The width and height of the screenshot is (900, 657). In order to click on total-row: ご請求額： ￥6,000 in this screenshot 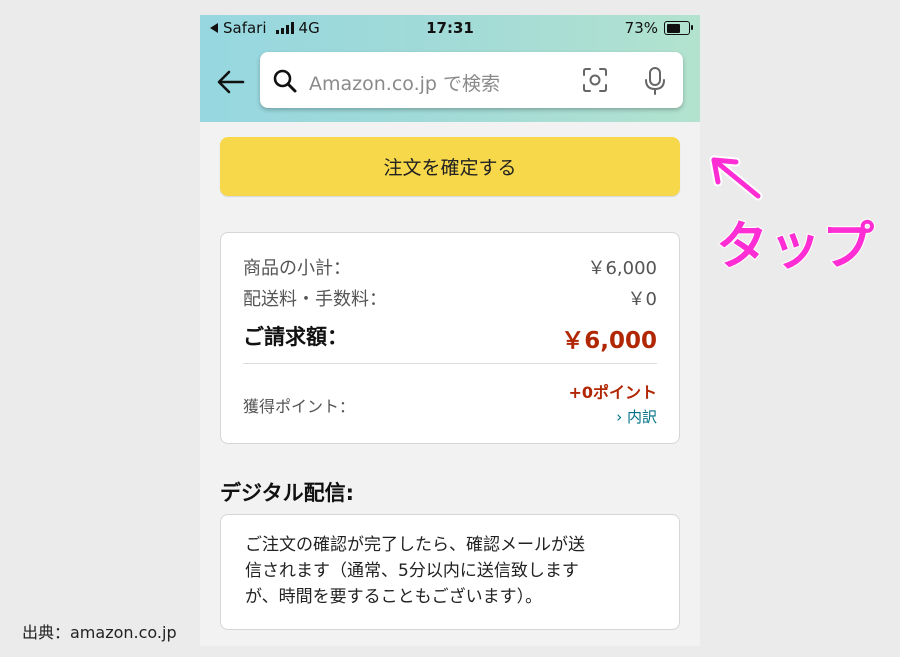, I will do `click(450, 338)`.